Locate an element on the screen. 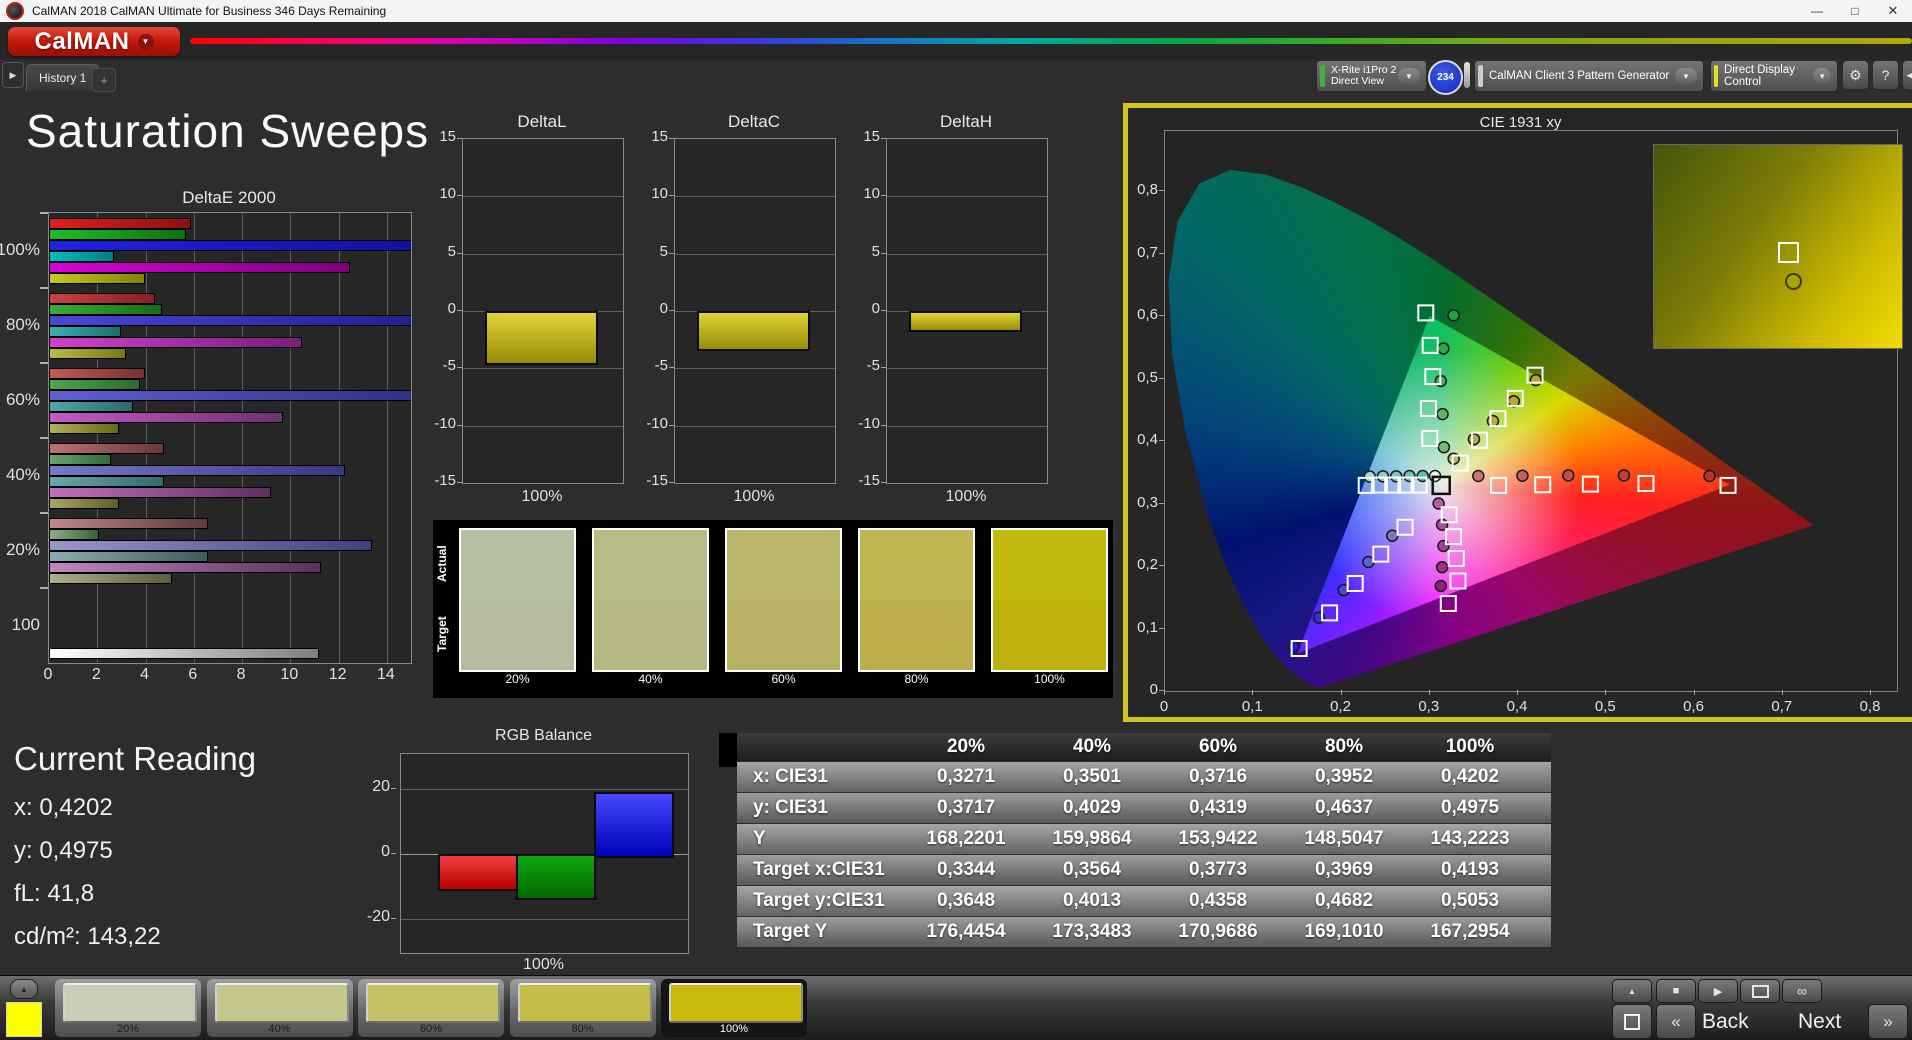  deltae-chart-title: DeltaE 2000 is located at coordinates (229, 197).